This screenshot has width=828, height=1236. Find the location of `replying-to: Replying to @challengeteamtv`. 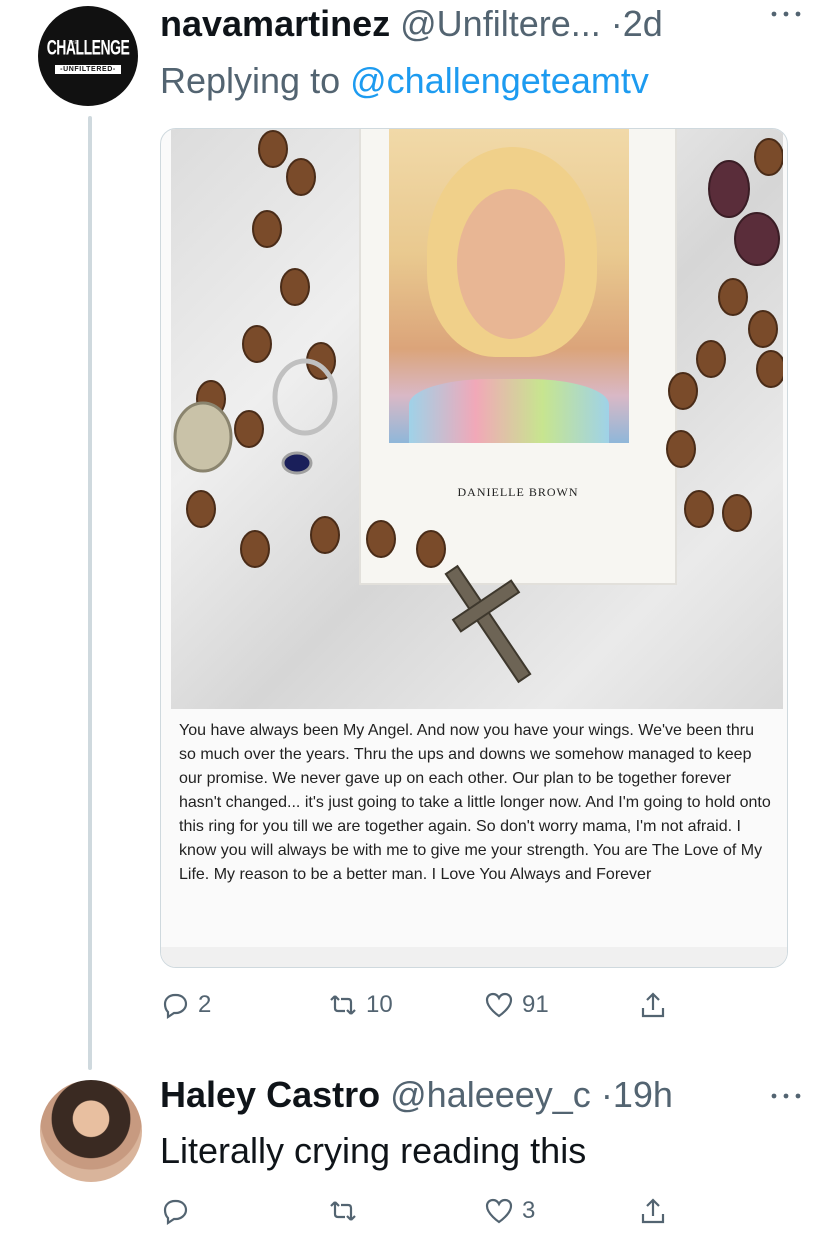

replying-to: Replying to @challengeteamtv is located at coordinates (404, 81).